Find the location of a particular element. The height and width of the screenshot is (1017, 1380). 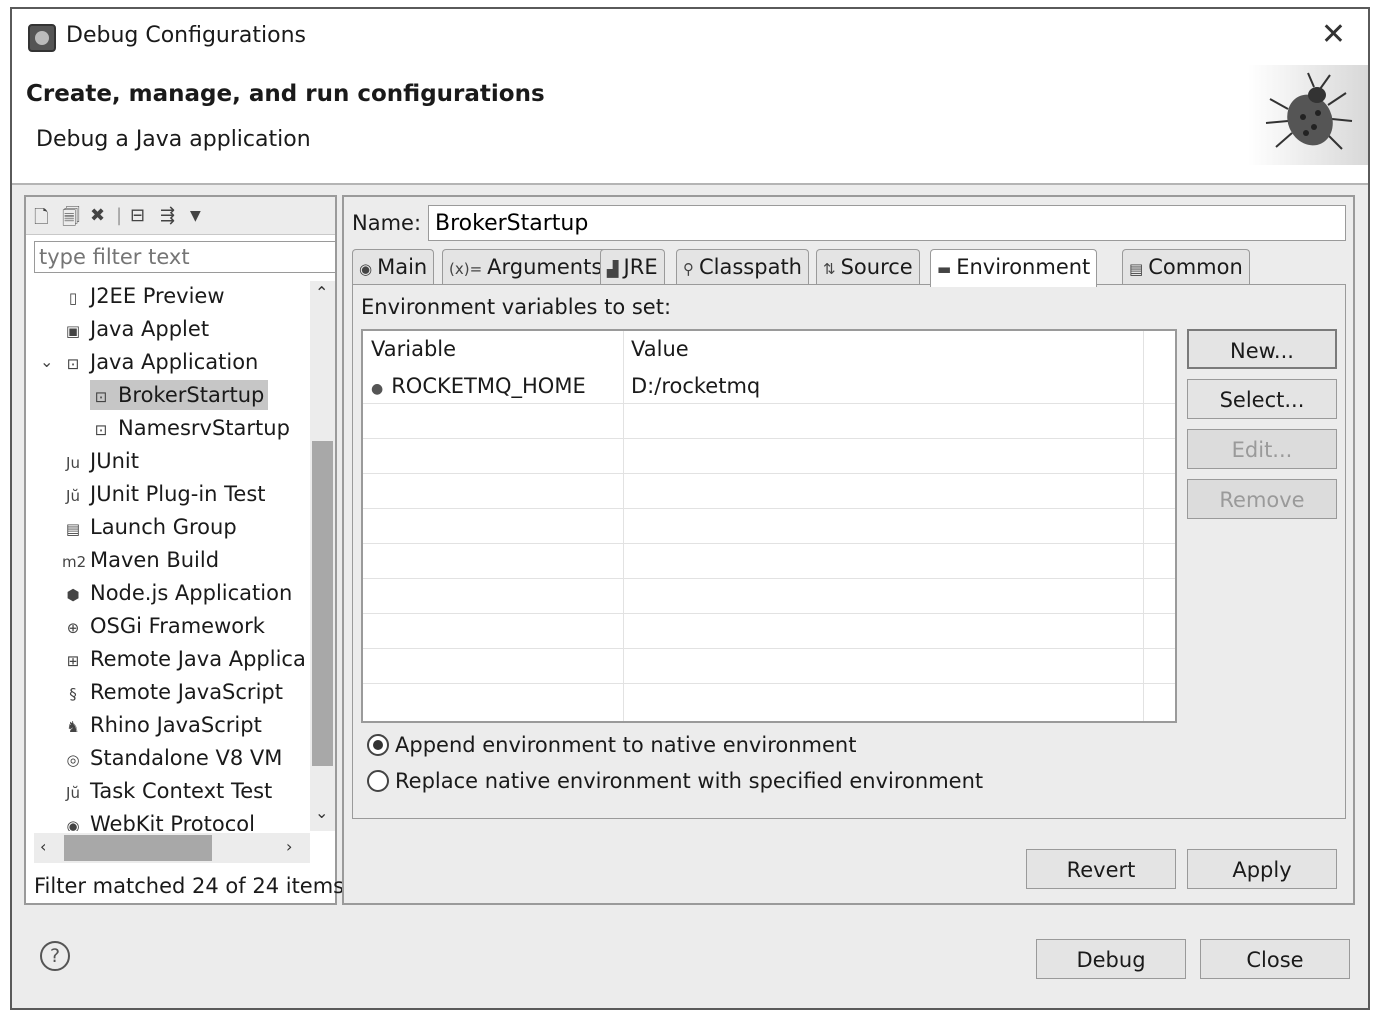

tree-item-label: Node.js Application is located at coordinates (191, 593).